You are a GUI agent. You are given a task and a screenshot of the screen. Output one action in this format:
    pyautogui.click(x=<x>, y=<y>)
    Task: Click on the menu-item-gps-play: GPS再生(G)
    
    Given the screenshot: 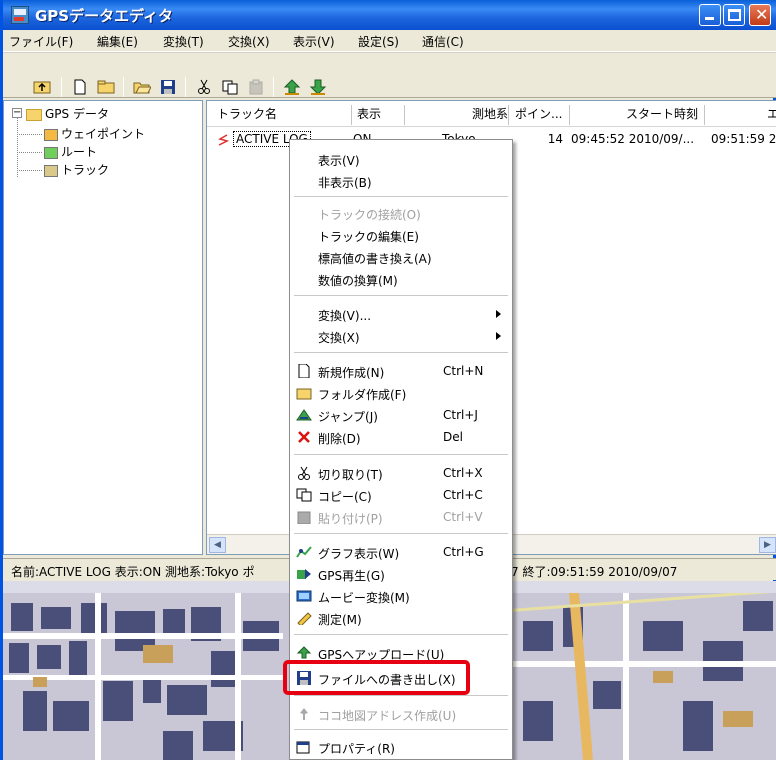 What is the action you would take?
    pyautogui.click(x=401, y=574)
    